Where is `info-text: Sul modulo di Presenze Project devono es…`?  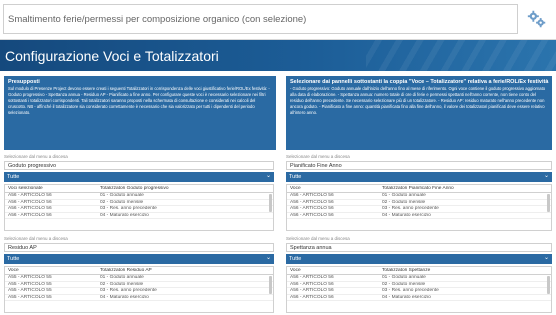
info-text: Sul modulo di Presenze Project devono es… is located at coordinates (139, 101).